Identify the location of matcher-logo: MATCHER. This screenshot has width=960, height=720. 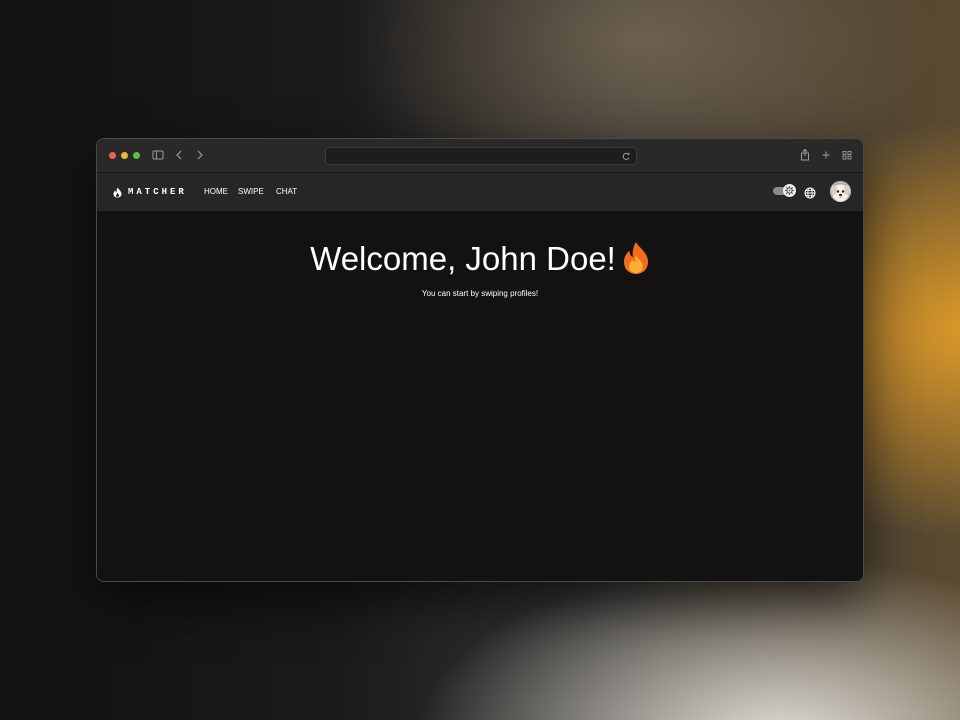
(150, 192).